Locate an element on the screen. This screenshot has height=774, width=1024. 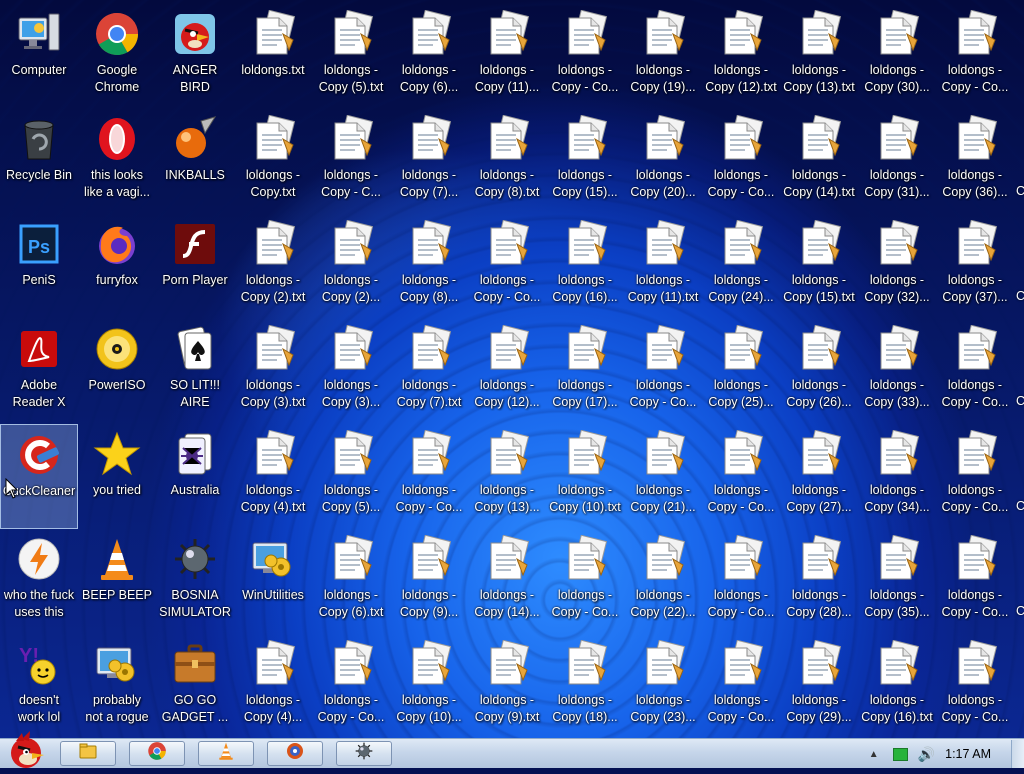
desktop-icon: furryfox is located at coordinates (117, 266).